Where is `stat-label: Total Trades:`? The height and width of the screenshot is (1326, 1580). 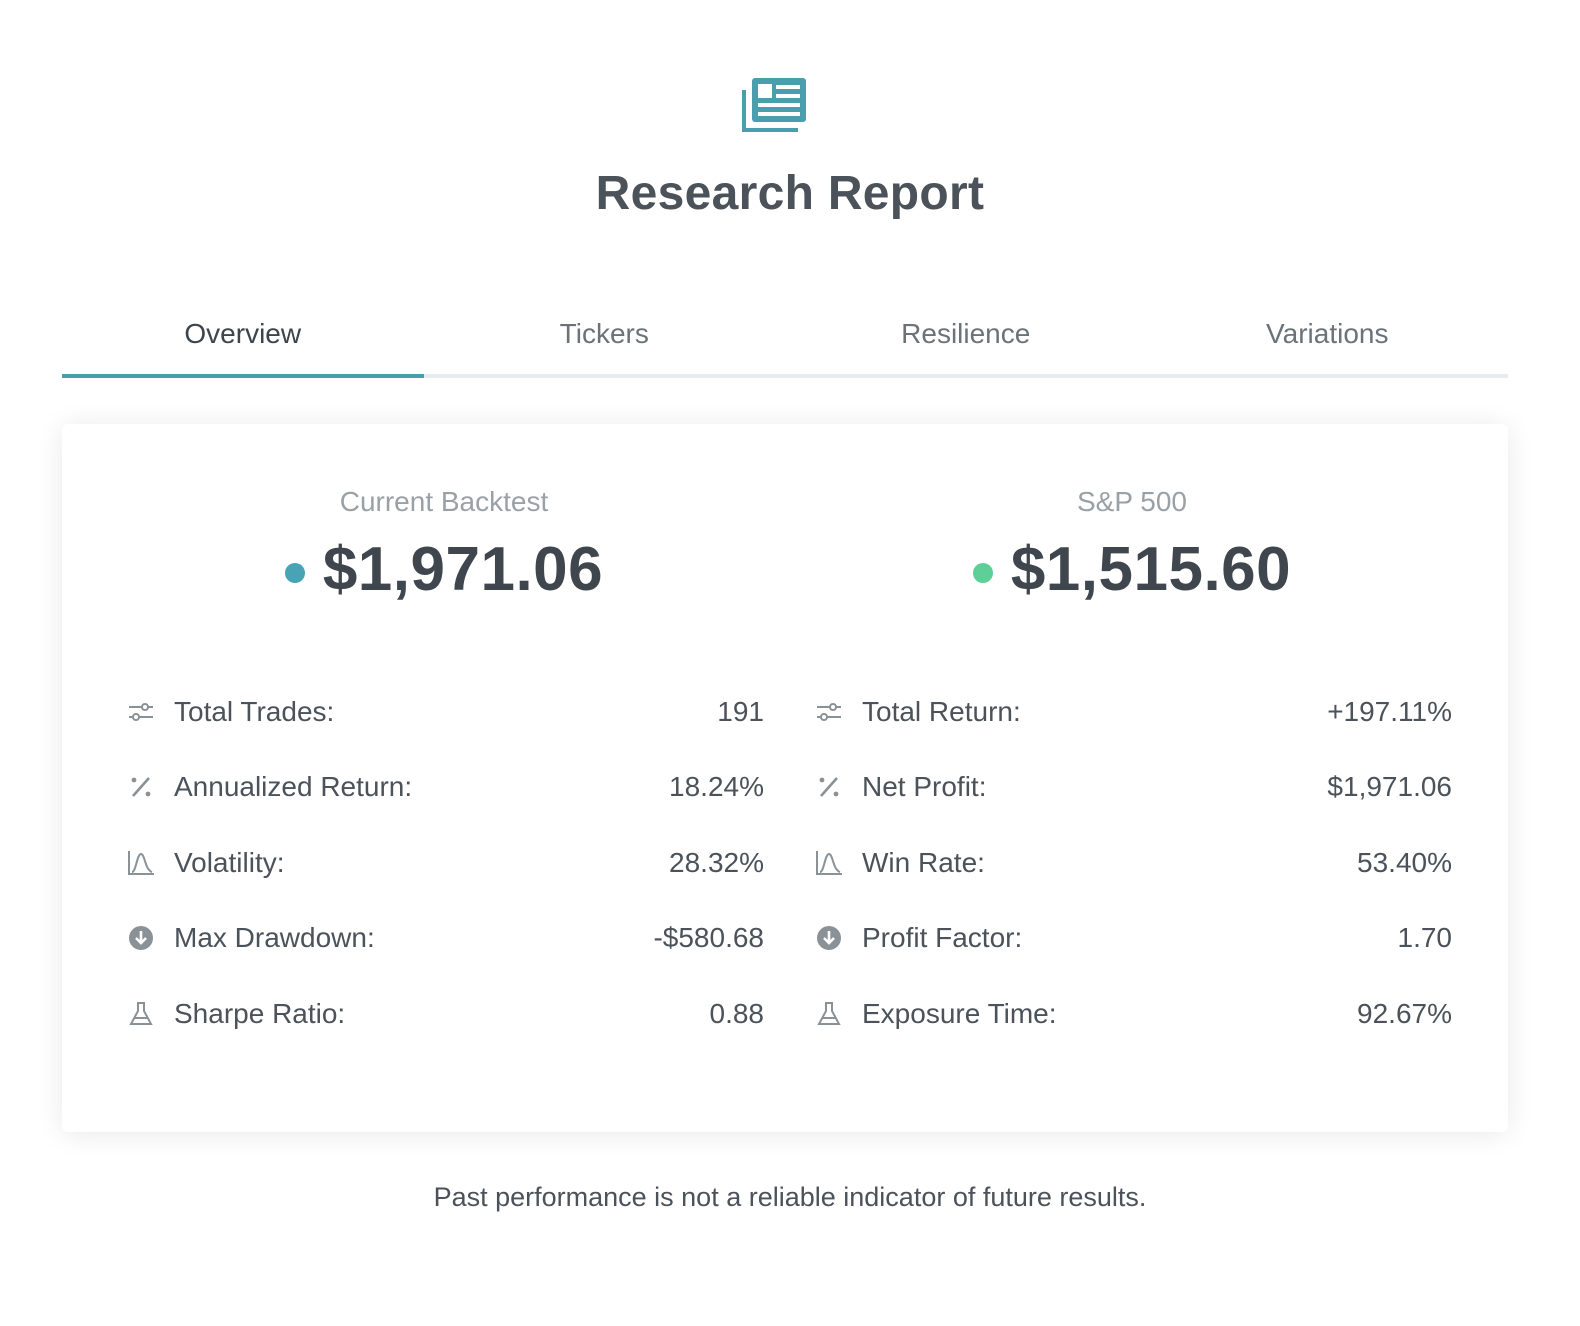 stat-label: Total Trades: is located at coordinates (254, 711).